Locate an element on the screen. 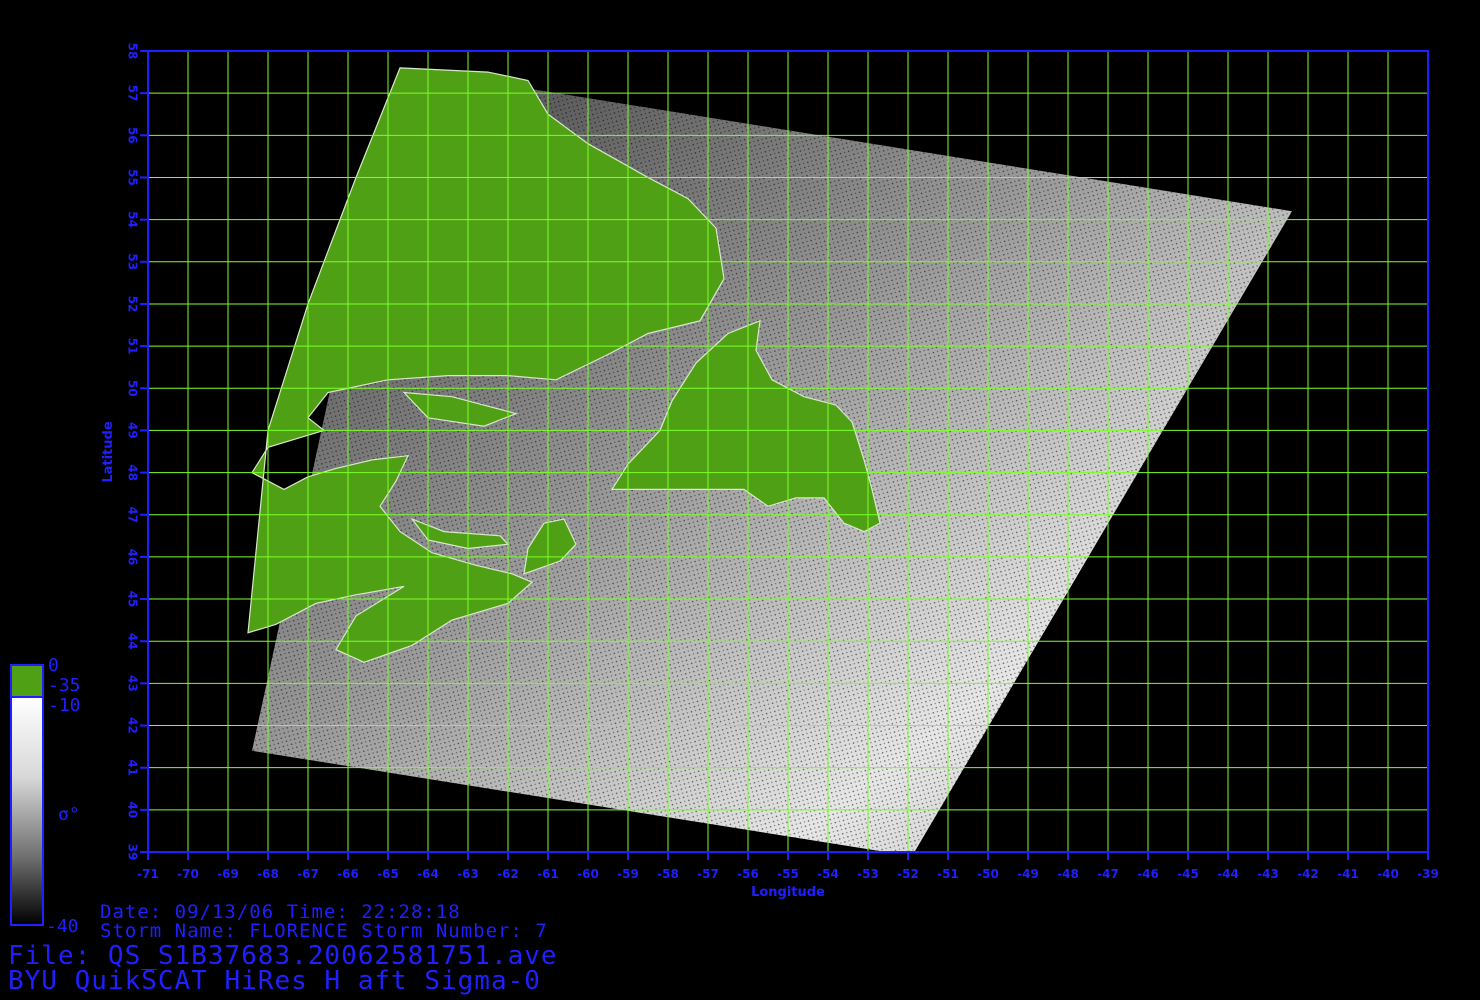 This screenshot has width=1480, height=1000. y-tick-label: 53 is located at coordinates (133, 261).